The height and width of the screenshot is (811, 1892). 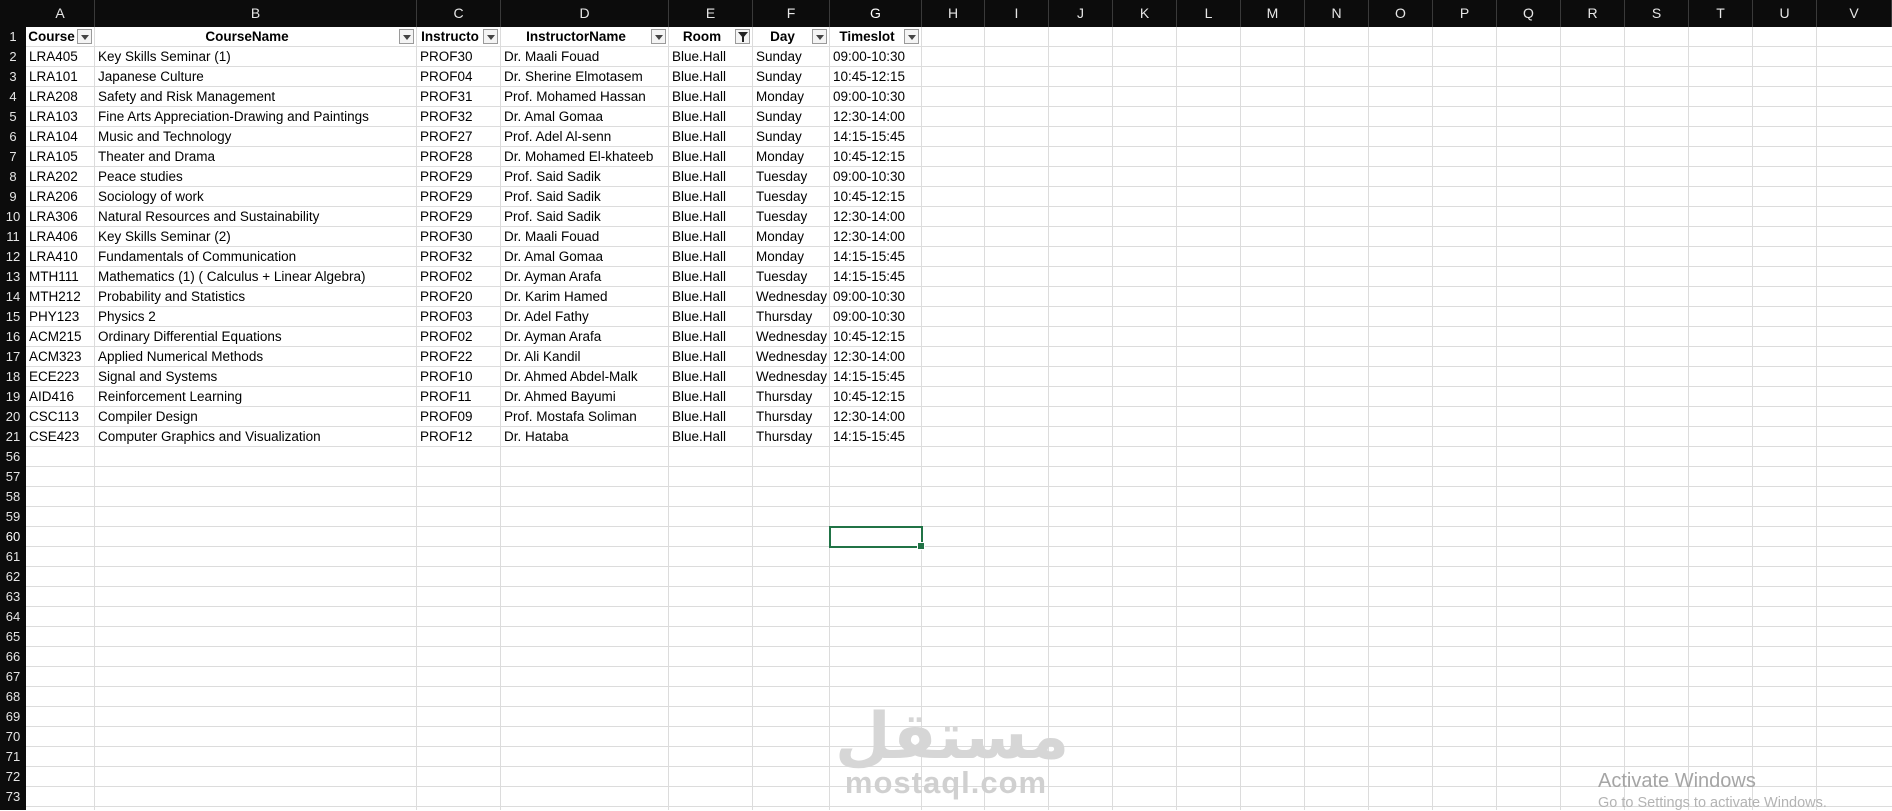 I want to click on cell-course: LRA208, so click(x=60, y=97).